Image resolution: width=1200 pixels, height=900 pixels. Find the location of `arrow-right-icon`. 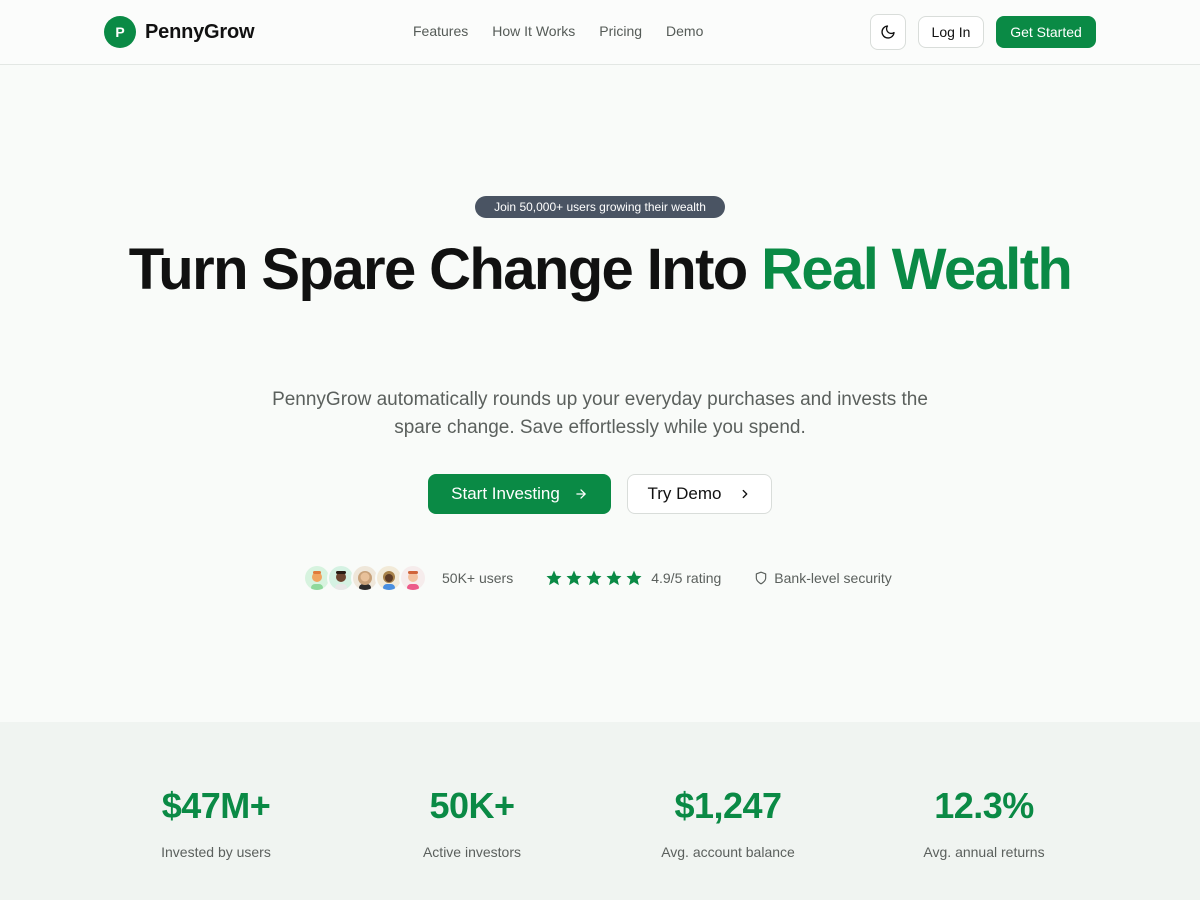

arrow-right-icon is located at coordinates (581, 494).